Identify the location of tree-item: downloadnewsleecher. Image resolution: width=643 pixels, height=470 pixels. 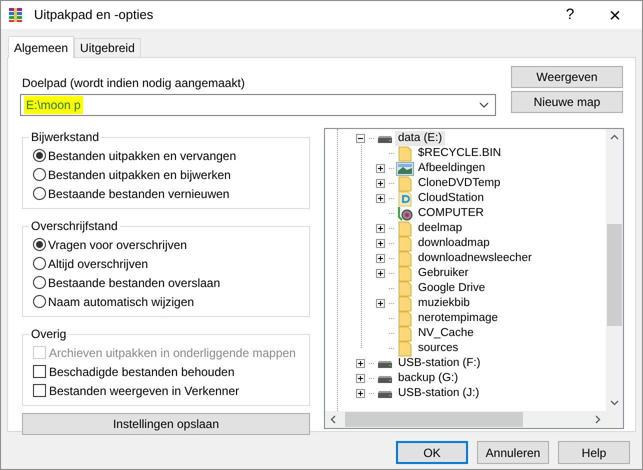
(475, 258).